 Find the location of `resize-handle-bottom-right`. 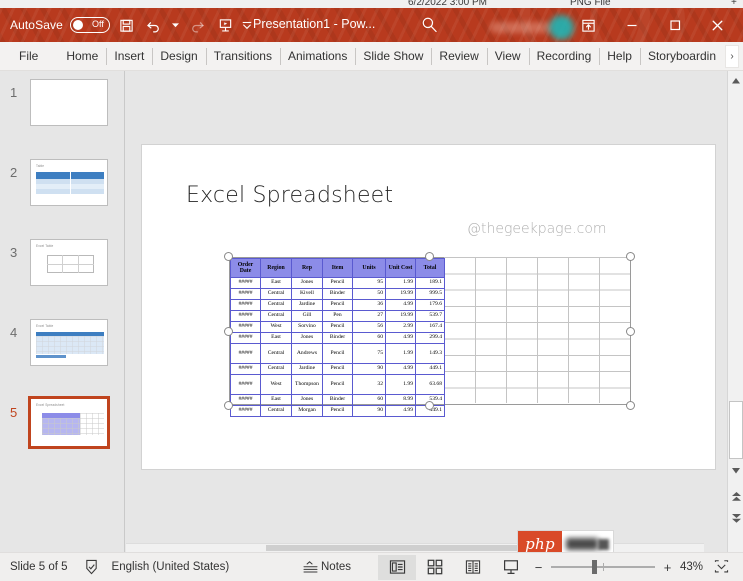

resize-handle-bottom-right is located at coordinates (630, 405).